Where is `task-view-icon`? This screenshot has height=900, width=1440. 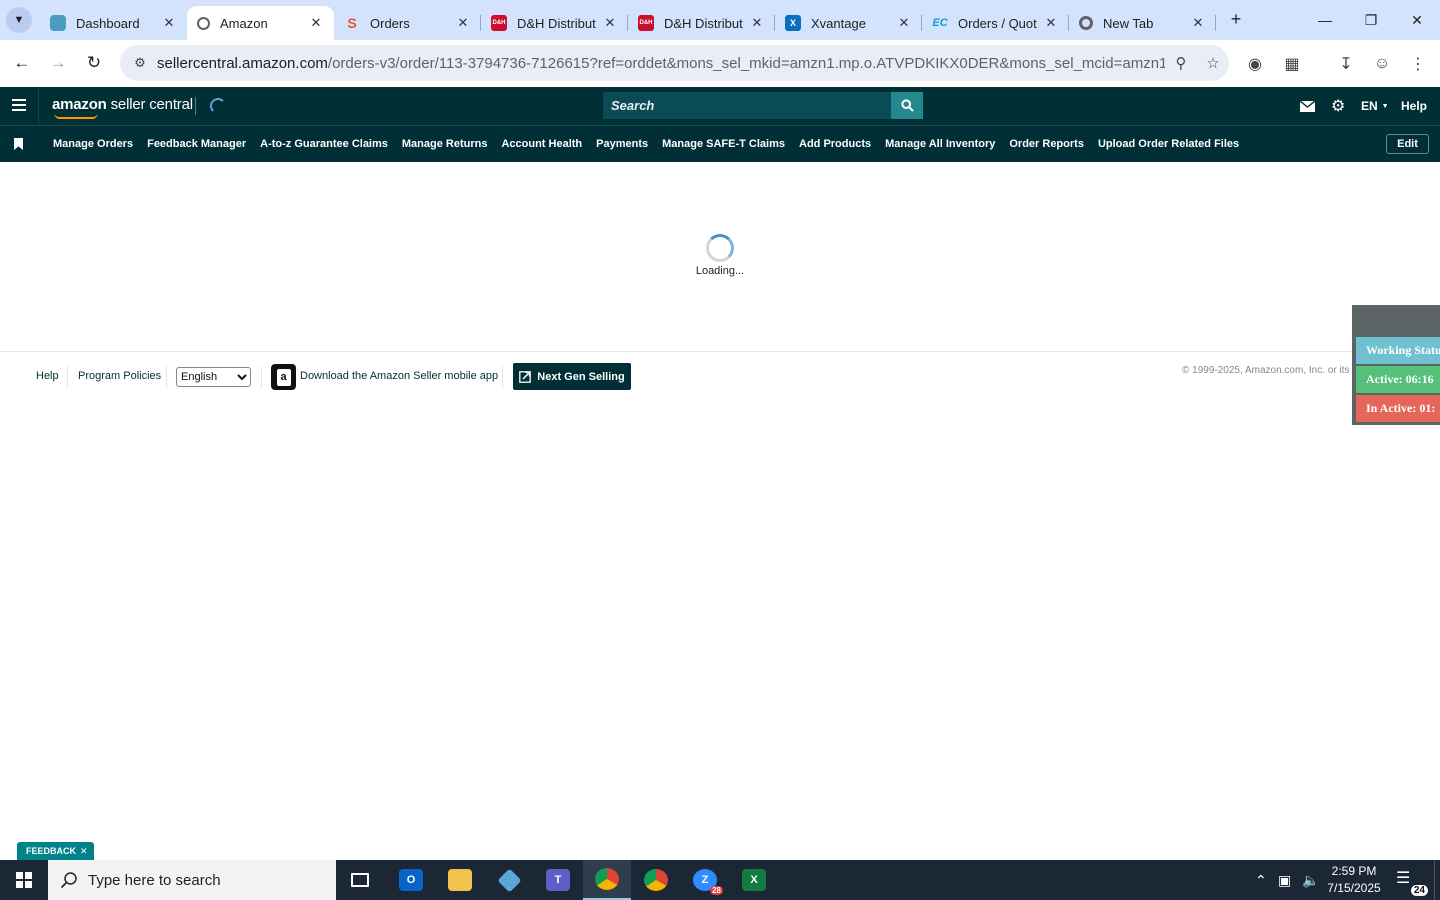
task-view-icon is located at coordinates (360, 880).